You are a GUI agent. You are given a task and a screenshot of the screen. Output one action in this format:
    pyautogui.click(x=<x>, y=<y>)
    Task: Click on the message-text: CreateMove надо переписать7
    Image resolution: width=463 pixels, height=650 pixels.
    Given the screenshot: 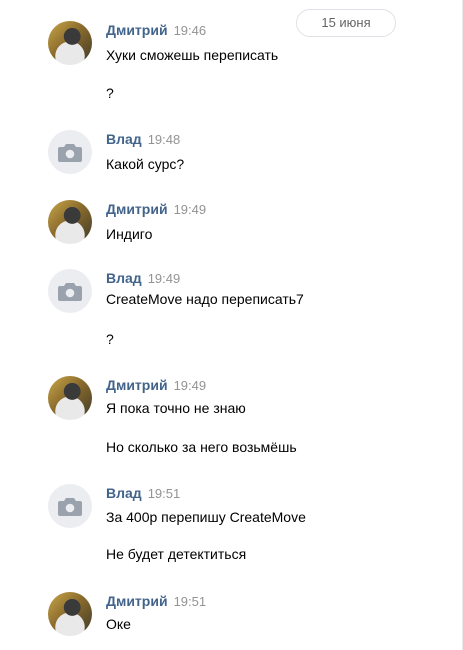 What is the action you would take?
    pyautogui.click(x=205, y=299)
    